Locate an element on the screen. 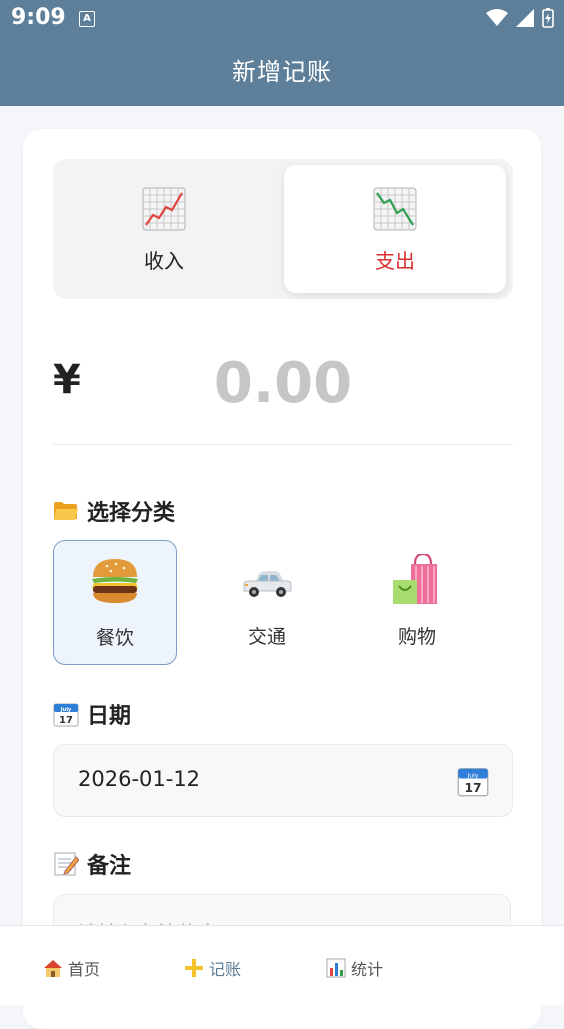 This screenshot has height=1029, width=564. category-section-title: 选择分类 is located at coordinates (114, 511).